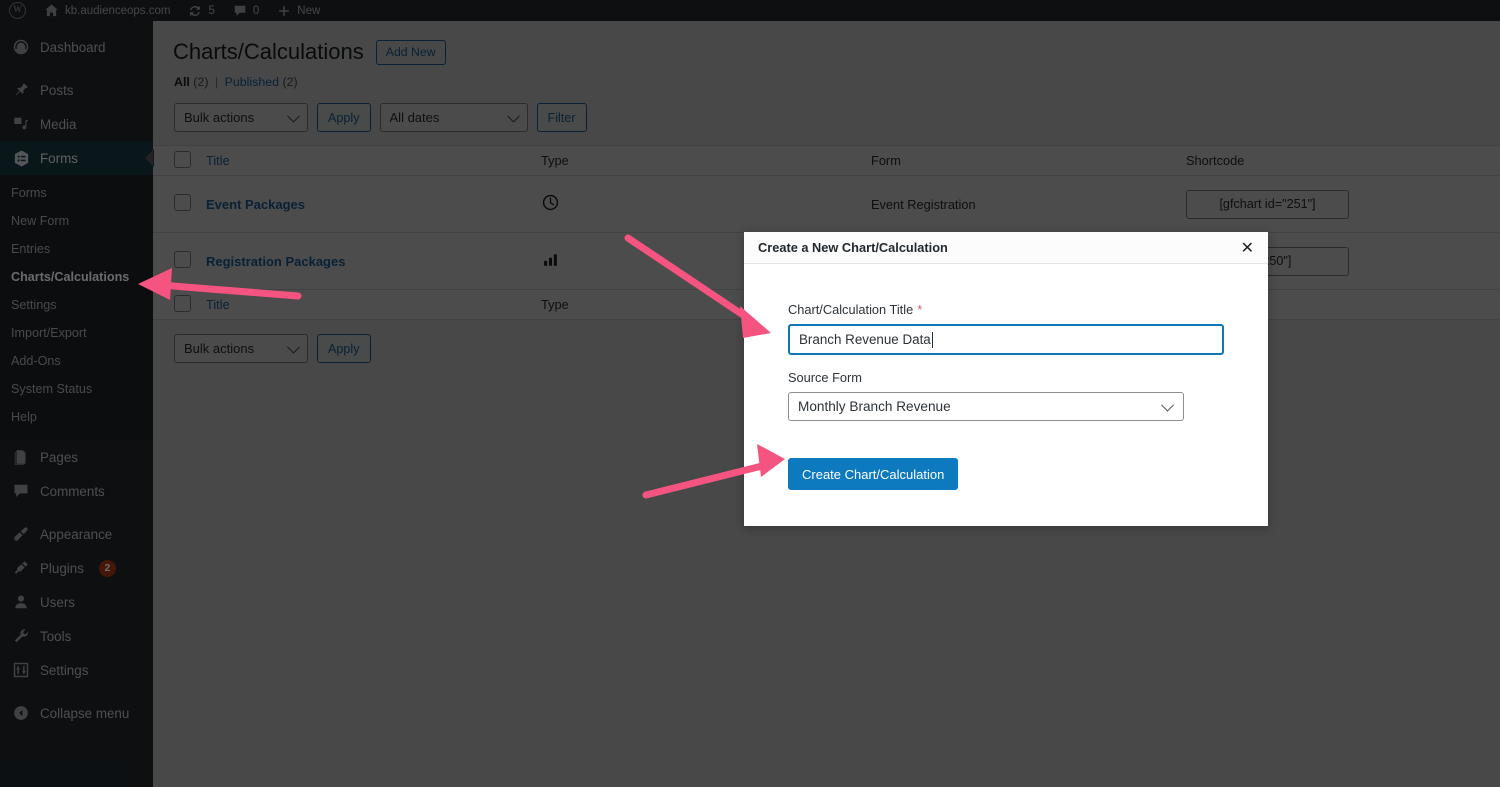  I want to click on shortcode-field: [gfchart id="251"], so click(1267, 204).